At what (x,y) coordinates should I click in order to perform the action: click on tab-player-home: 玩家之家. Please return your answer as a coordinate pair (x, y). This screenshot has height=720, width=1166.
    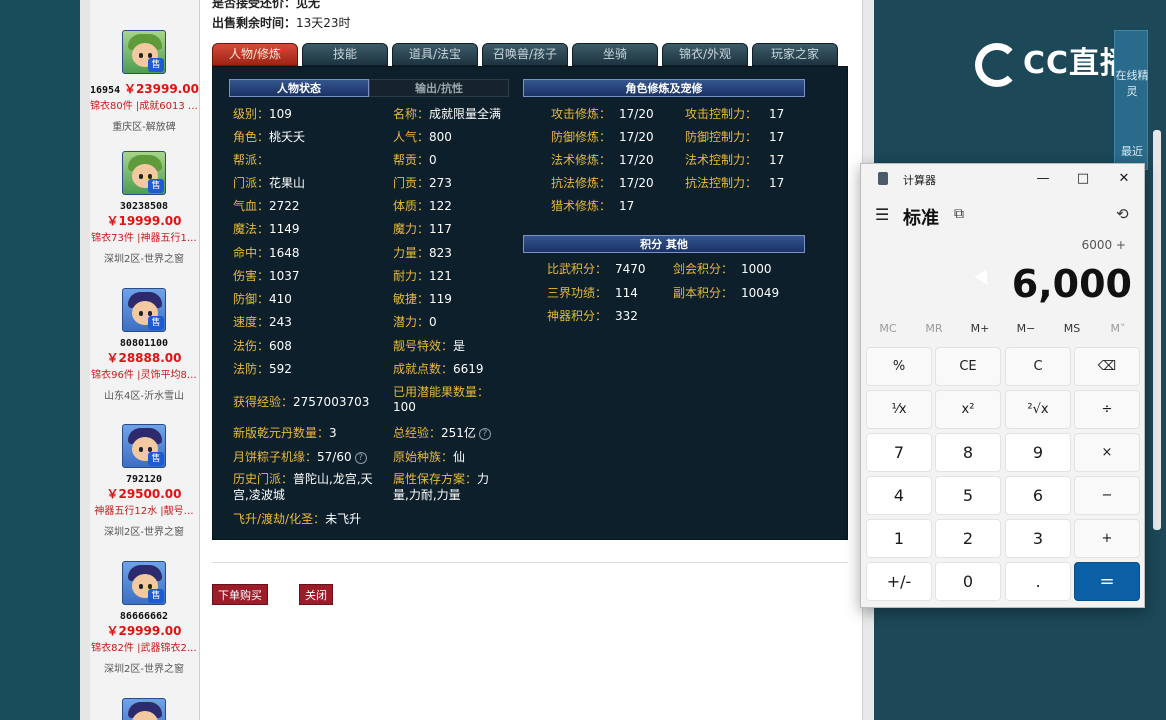
    Looking at the image, I should click on (795, 54).